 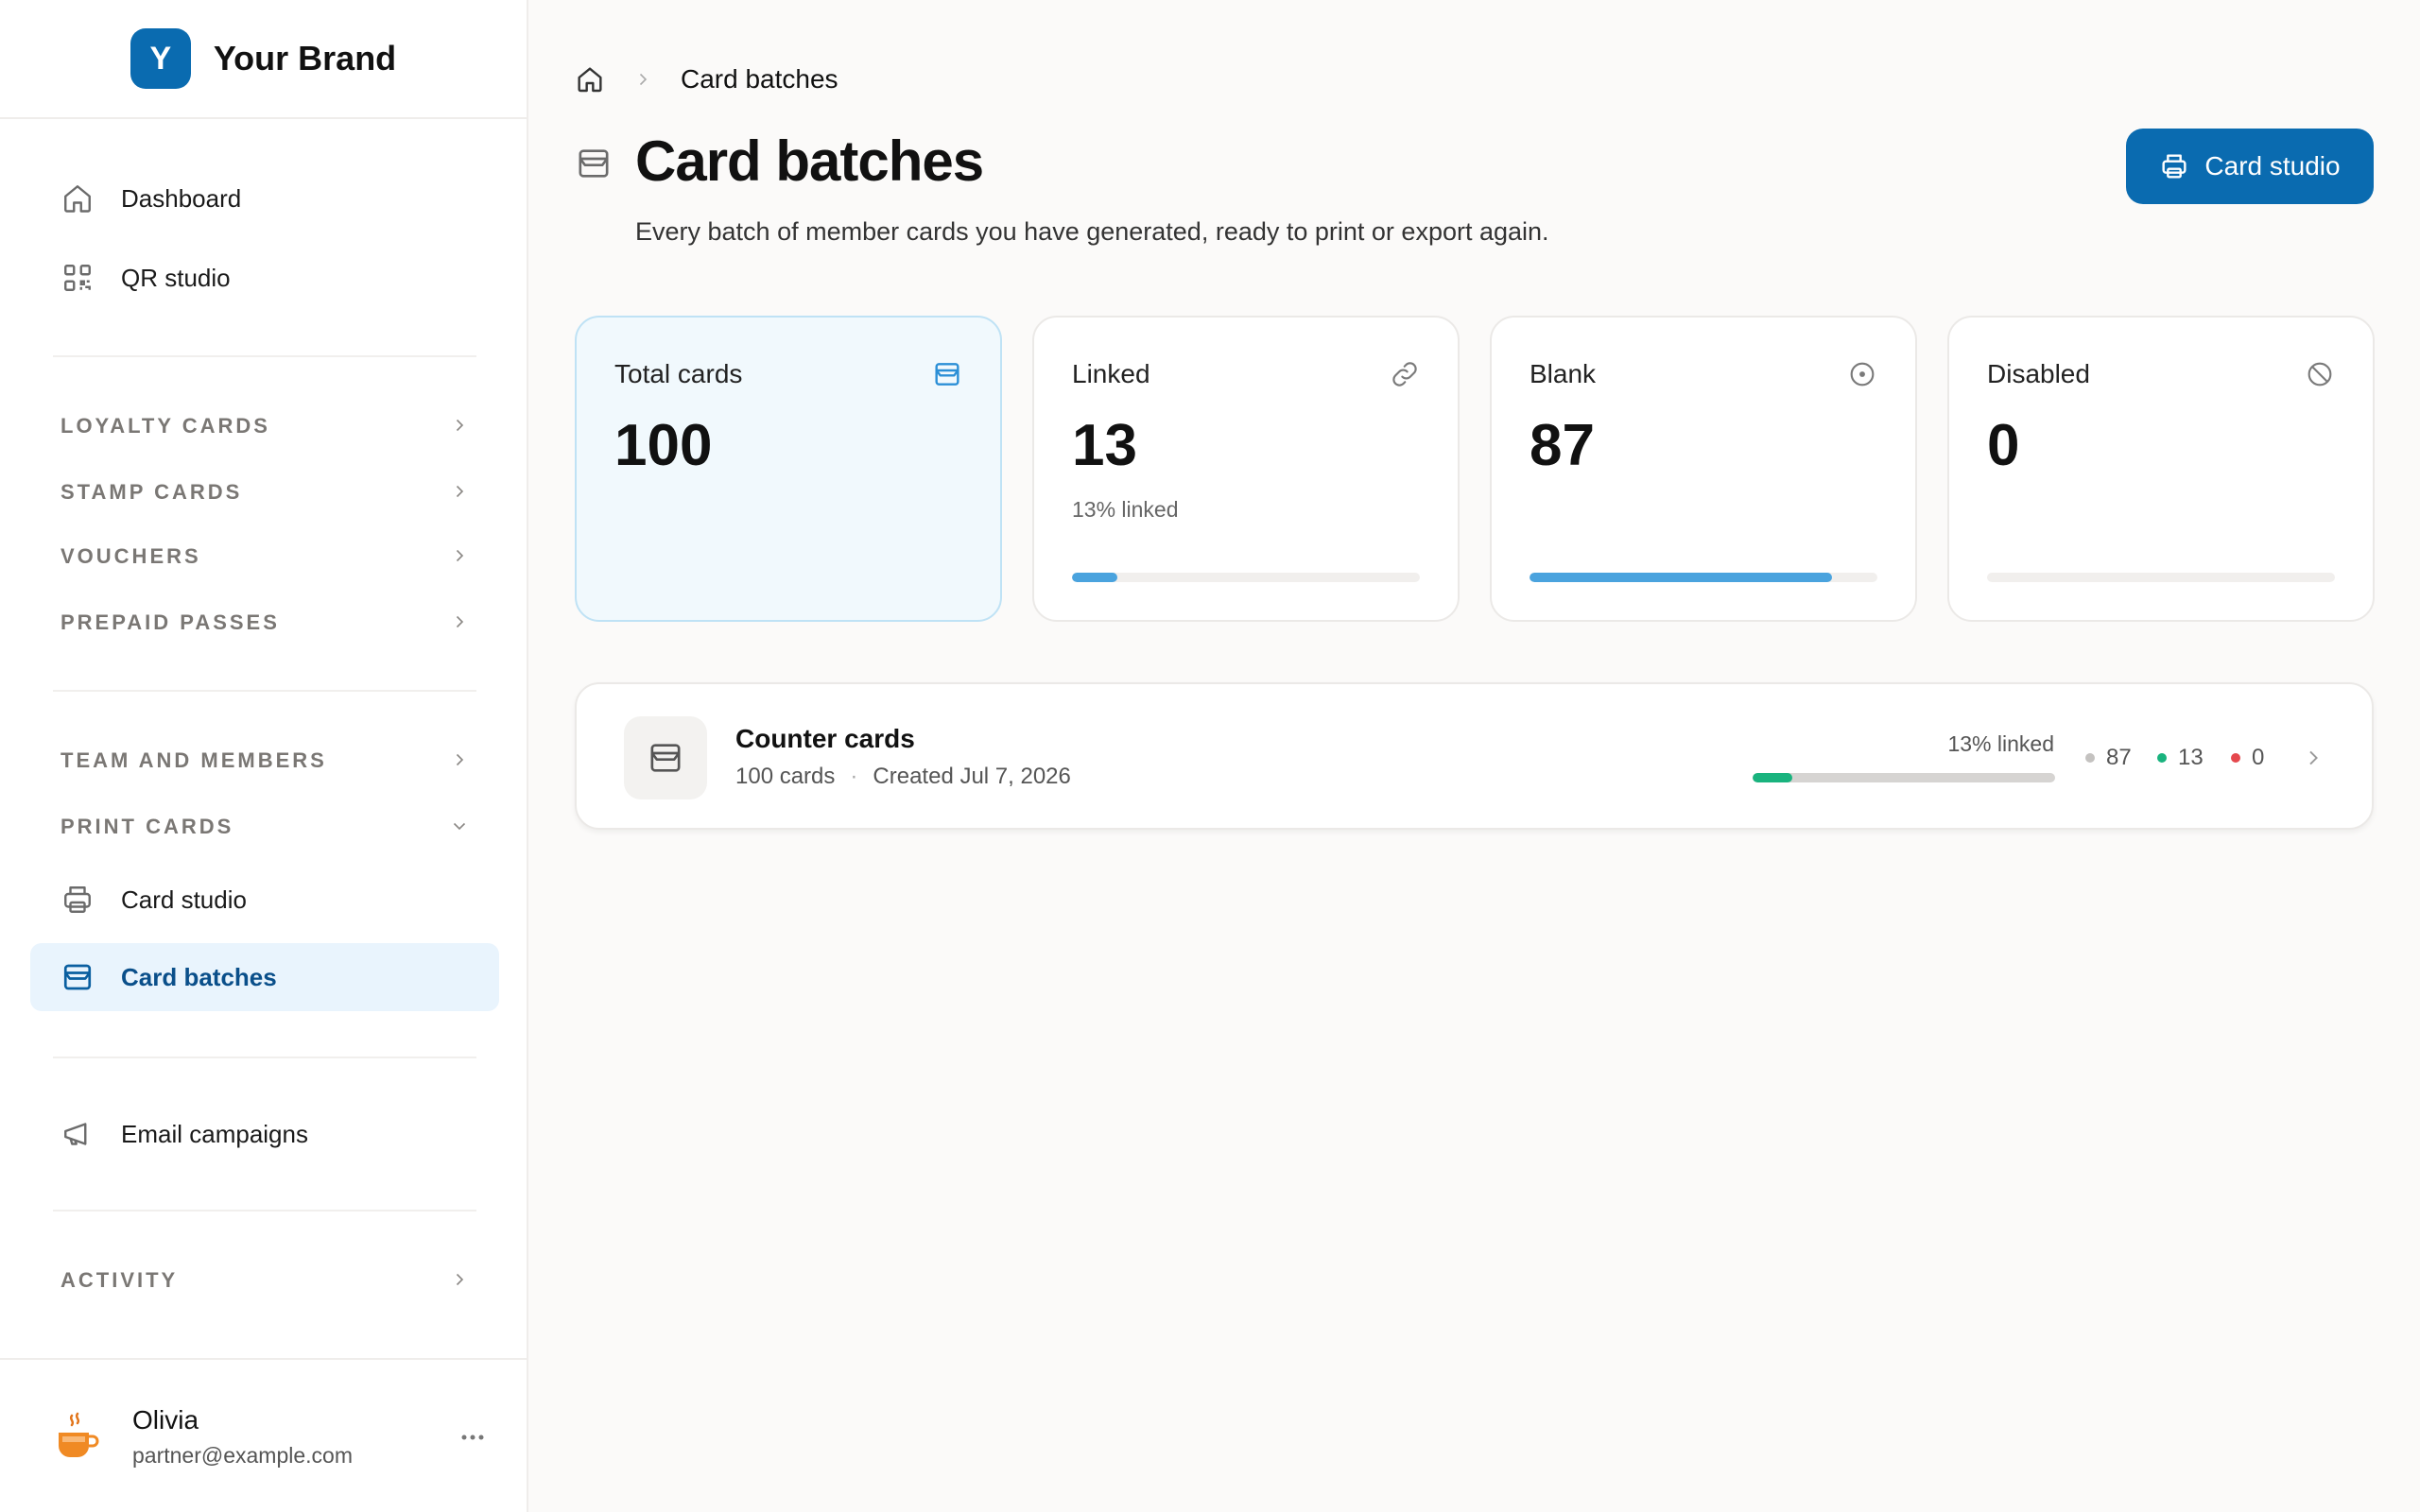 What do you see at coordinates (214, 1133) in the screenshot?
I see `sidebar-item-label: Email campaigns` at bounding box center [214, 1133].